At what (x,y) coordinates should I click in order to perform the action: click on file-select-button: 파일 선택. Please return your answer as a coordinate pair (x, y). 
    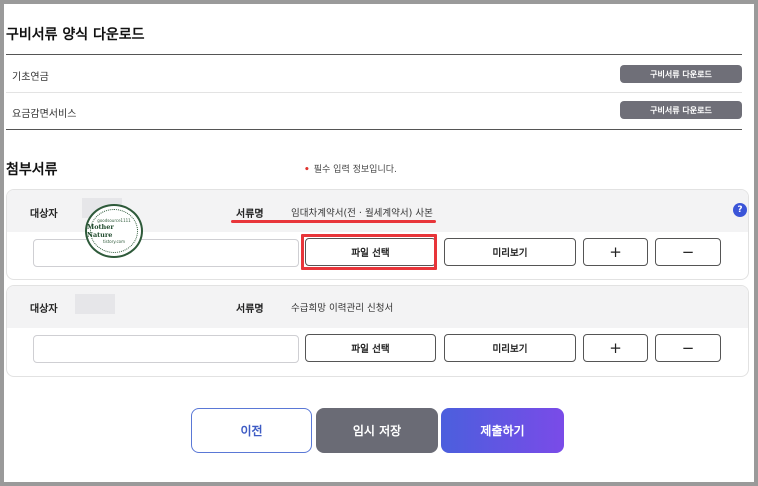
    Looking at the image, I should click on (370, 348).